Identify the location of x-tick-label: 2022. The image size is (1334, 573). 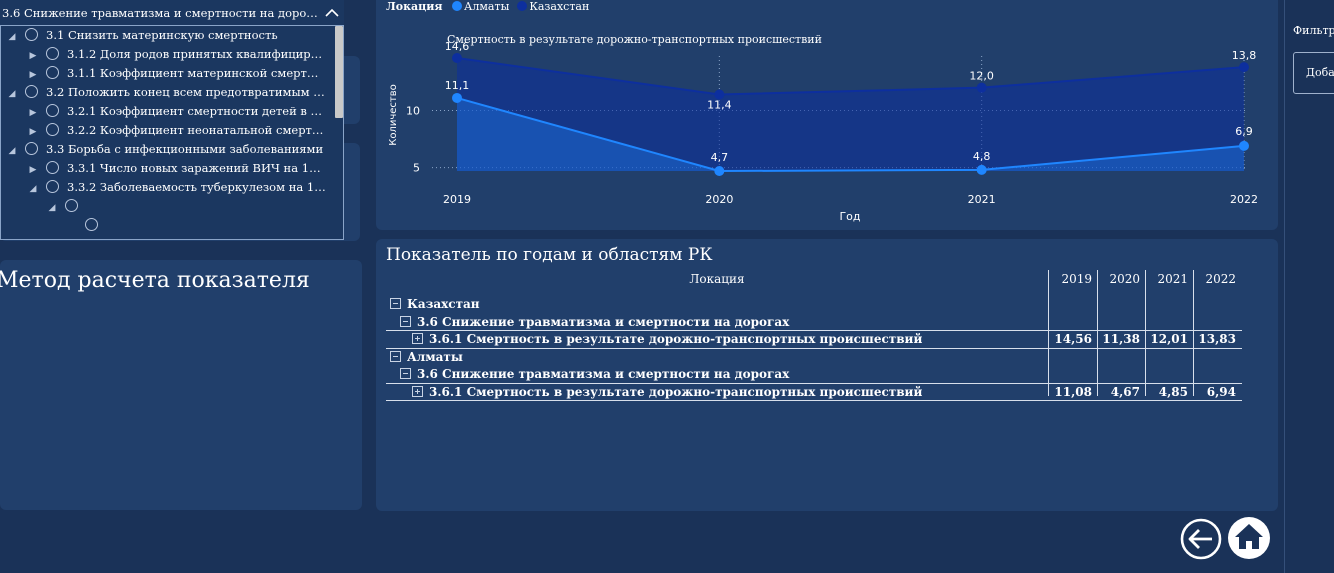
(1244, 199).